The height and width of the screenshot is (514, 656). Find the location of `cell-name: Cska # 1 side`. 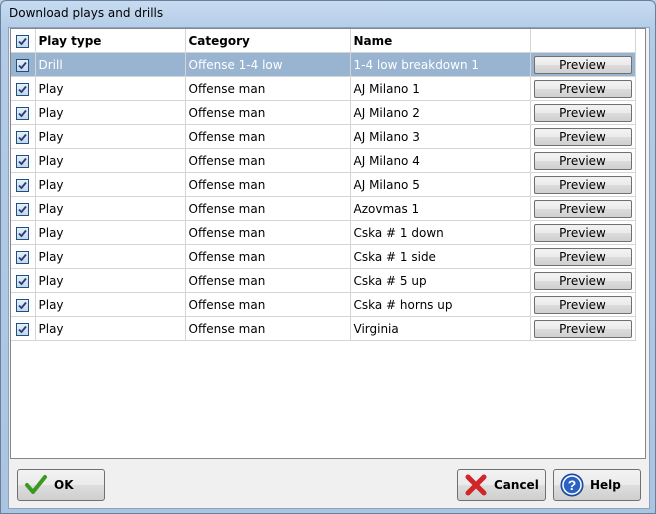

cell-name: Cska # 1 side is located at coordinates (440, 256).